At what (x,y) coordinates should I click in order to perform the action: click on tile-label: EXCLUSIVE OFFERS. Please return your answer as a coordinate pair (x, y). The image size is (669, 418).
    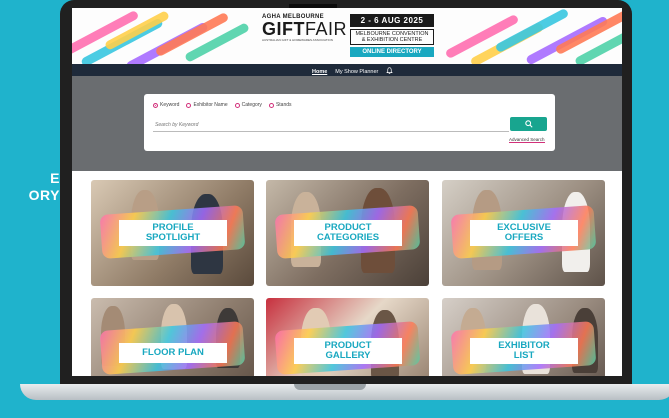
    Looking at the image, I should click on (524, 233).